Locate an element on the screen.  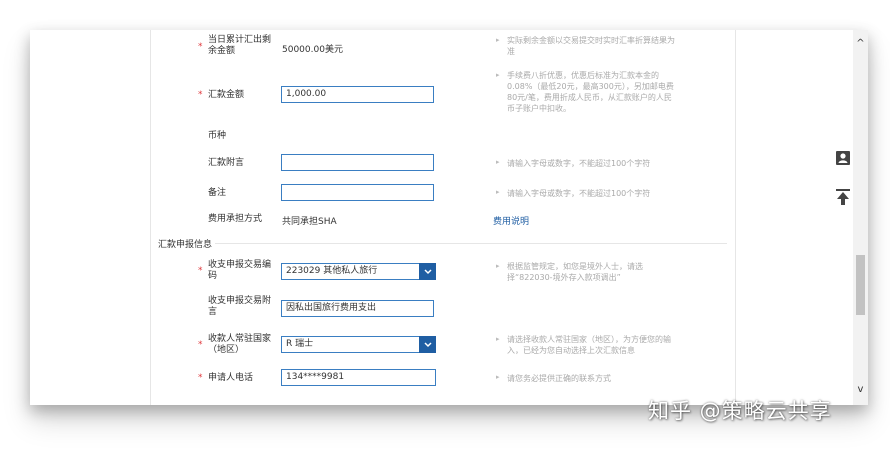
fee-mode-label: 费用承担方式 is located at coordinates (235, 219).